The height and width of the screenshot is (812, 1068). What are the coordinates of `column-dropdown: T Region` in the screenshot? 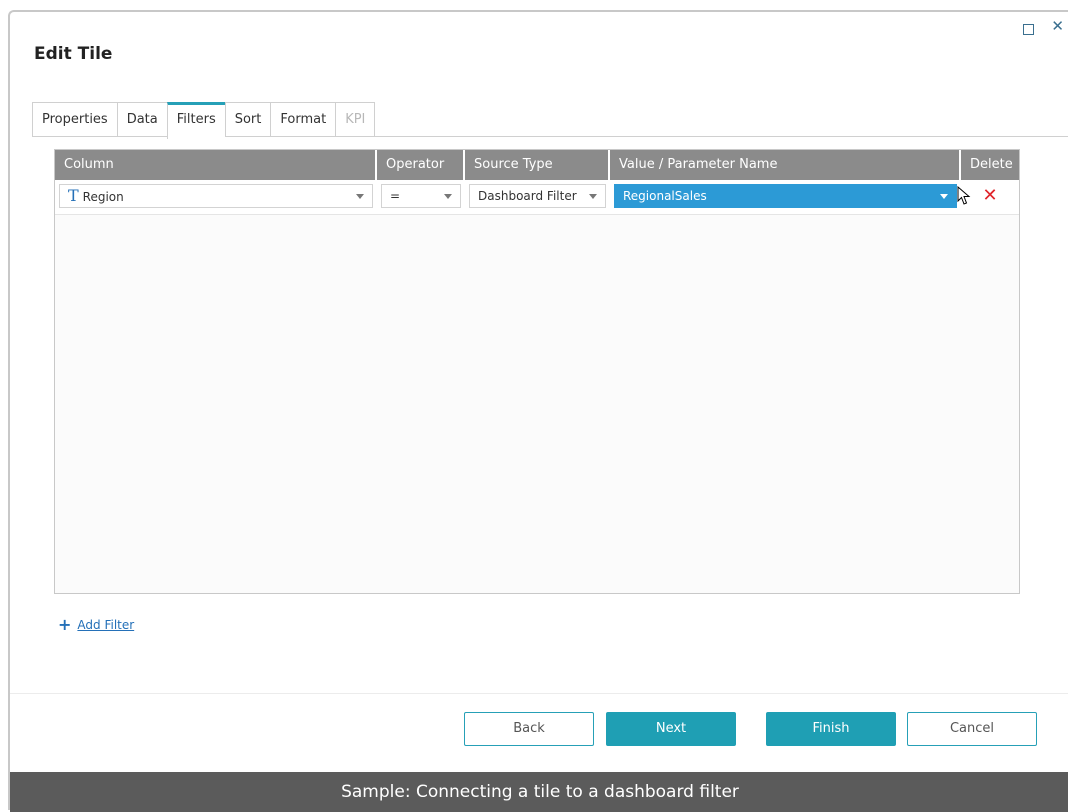 It's located at (216, 196).